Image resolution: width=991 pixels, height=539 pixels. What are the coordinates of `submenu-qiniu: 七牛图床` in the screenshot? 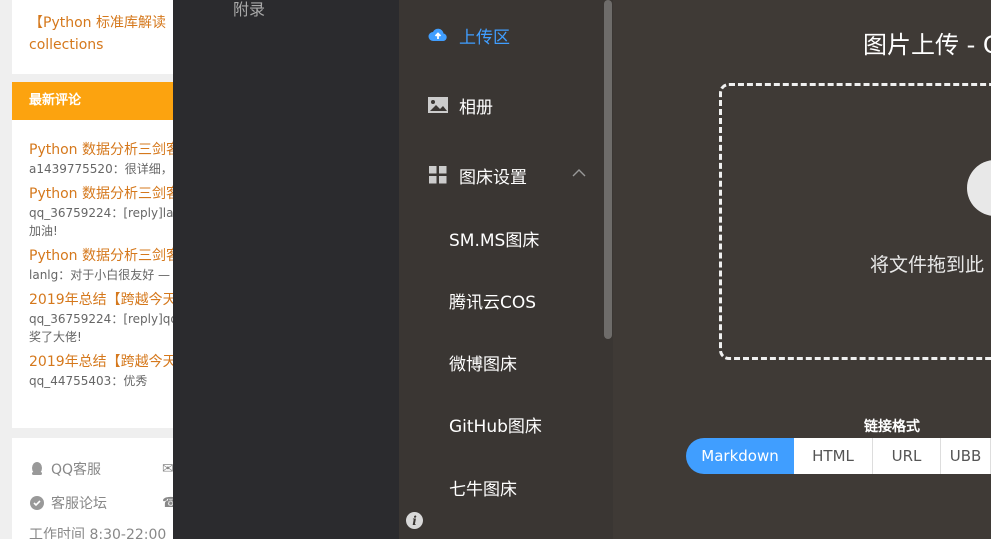 It's located at (483, 490).